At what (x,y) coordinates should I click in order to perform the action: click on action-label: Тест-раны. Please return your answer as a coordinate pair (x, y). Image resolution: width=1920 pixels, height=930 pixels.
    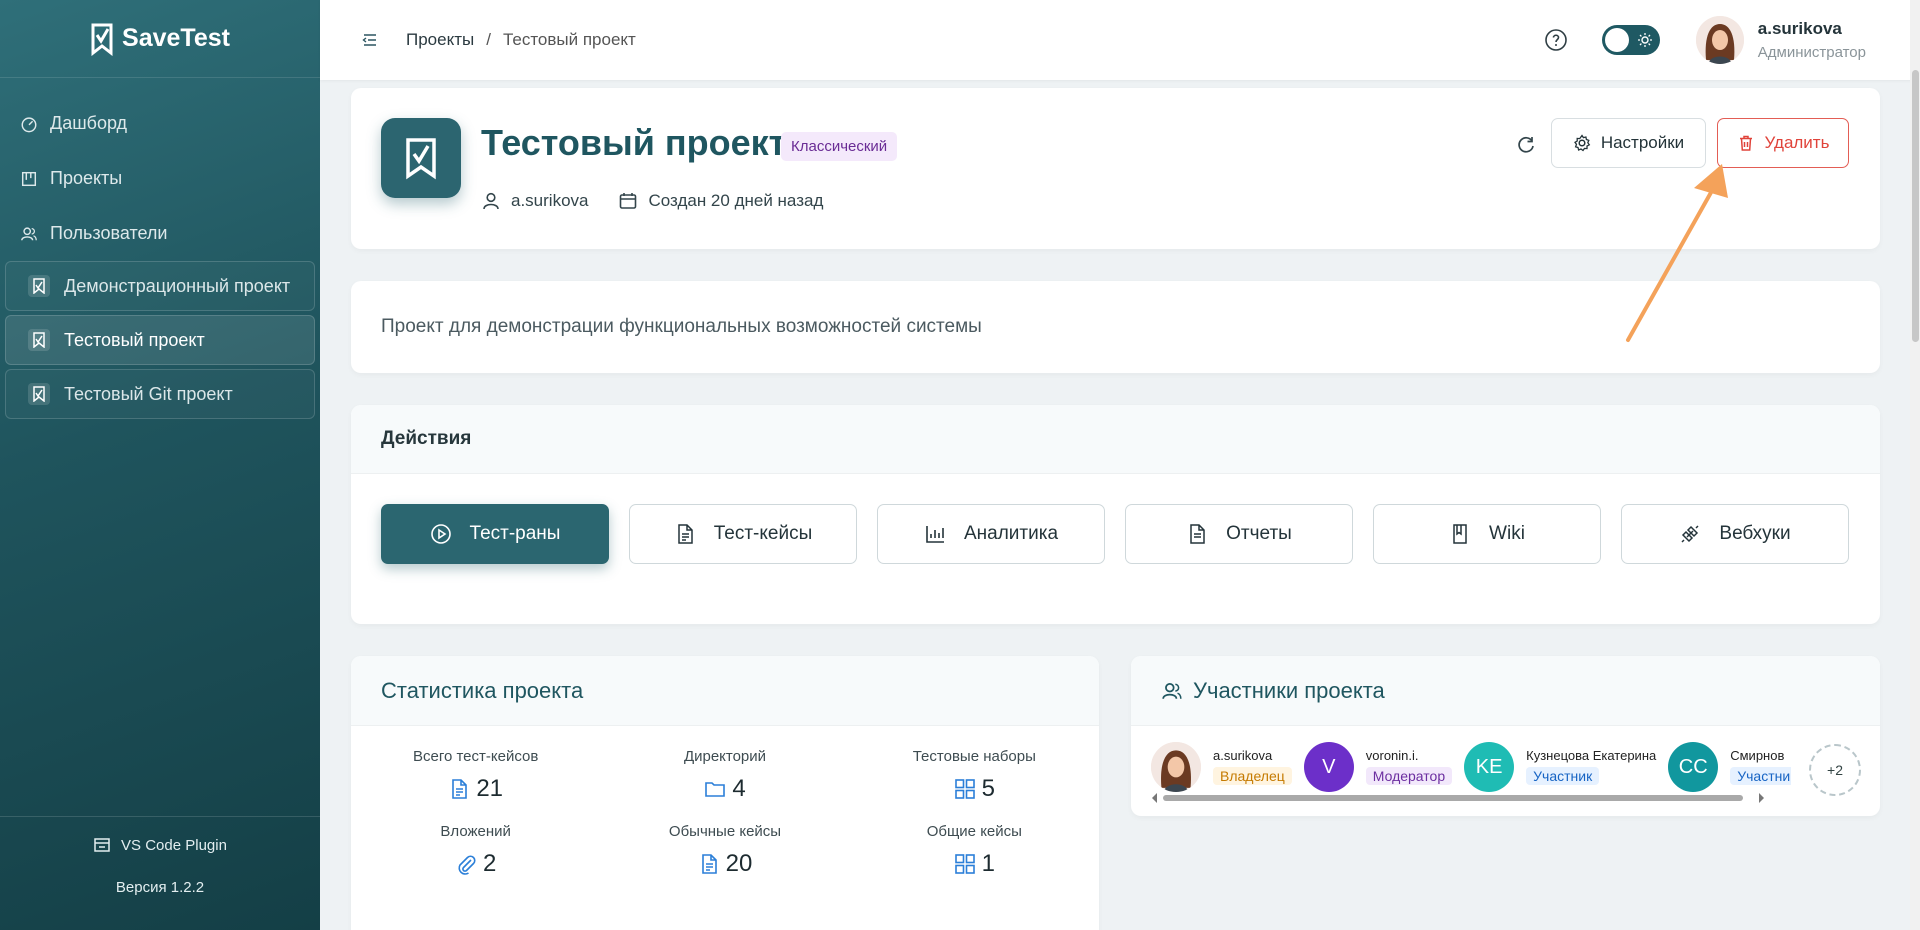
    Looking at the image, I should click on (515, 533).